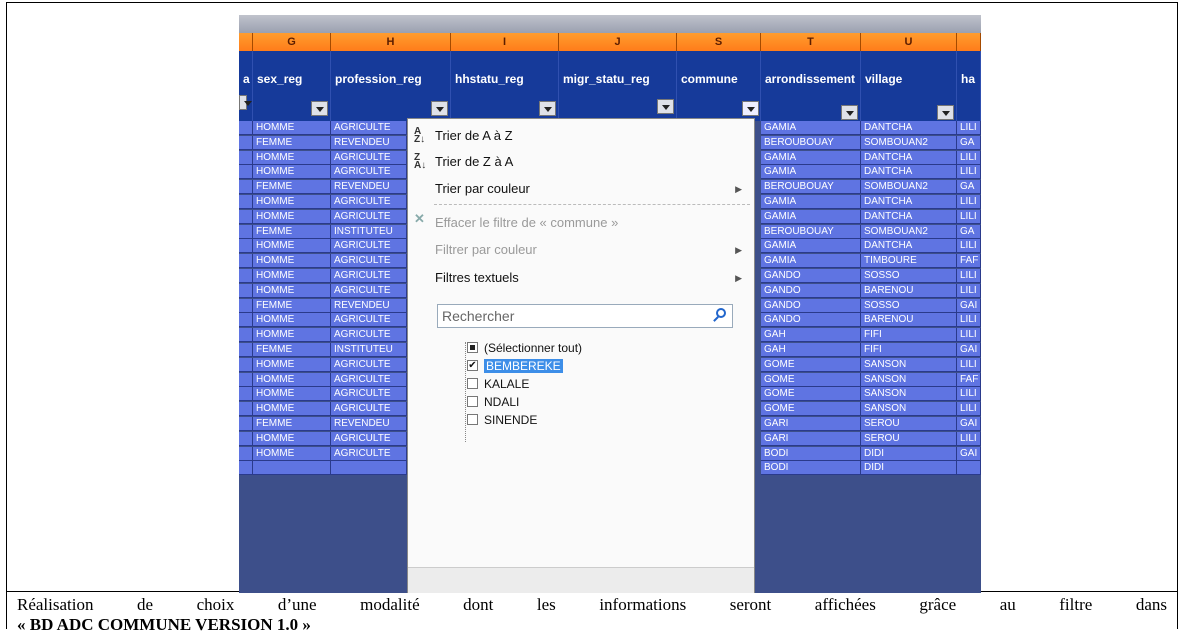  Describe the element at coordinates (585, 316) in the screenshot. I see `search-input: Rechercher` at that location.